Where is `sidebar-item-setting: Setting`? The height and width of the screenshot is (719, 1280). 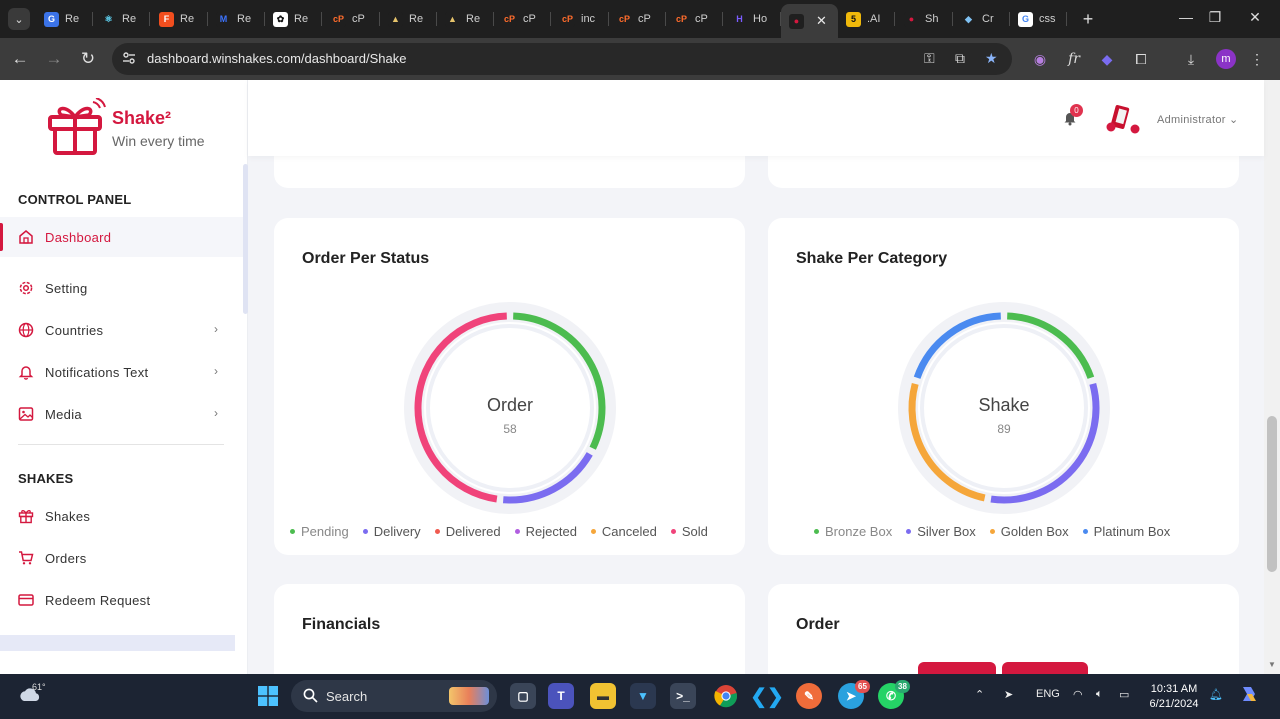
sidebar-item-setting: Setting is located at coordinates (121, 288).